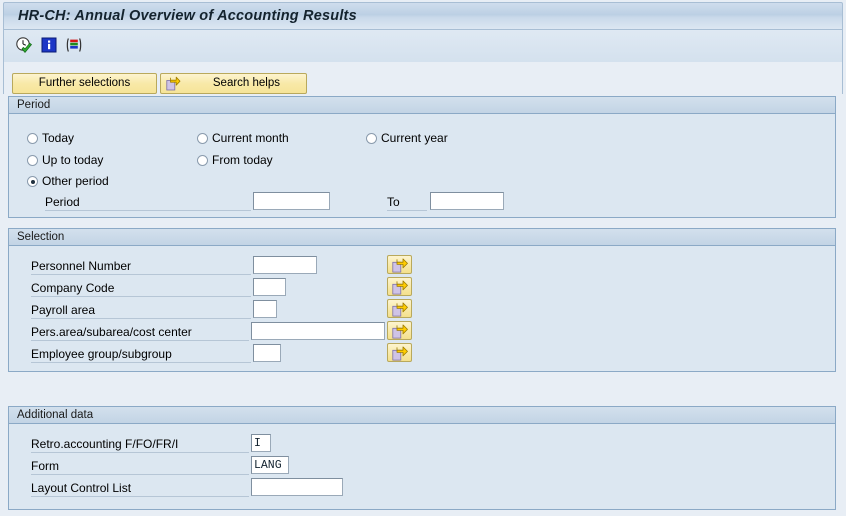  What do you see at coordinates (399, 308) in the screenshot?
I see `payroll-area-multiple-selection-button` at bounding box center [399, 308].